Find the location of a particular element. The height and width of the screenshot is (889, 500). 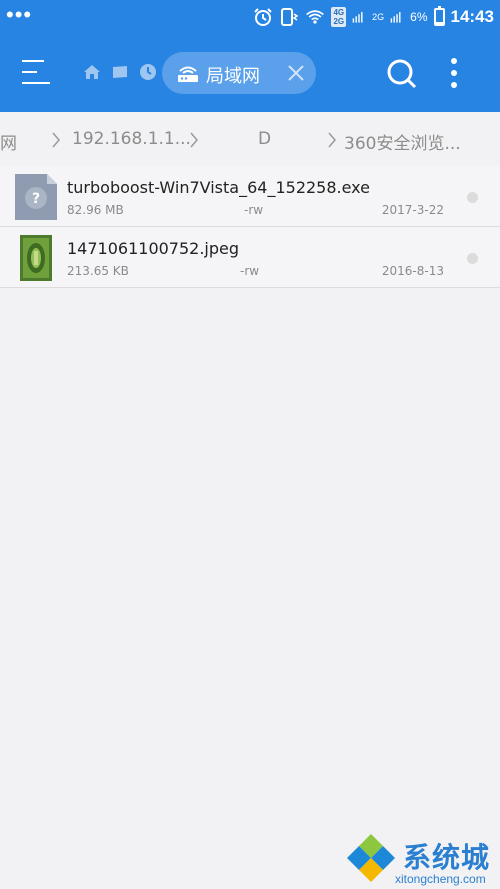

watermark: 系统城 xitongcheng.com is located at coordinates (421, 859).